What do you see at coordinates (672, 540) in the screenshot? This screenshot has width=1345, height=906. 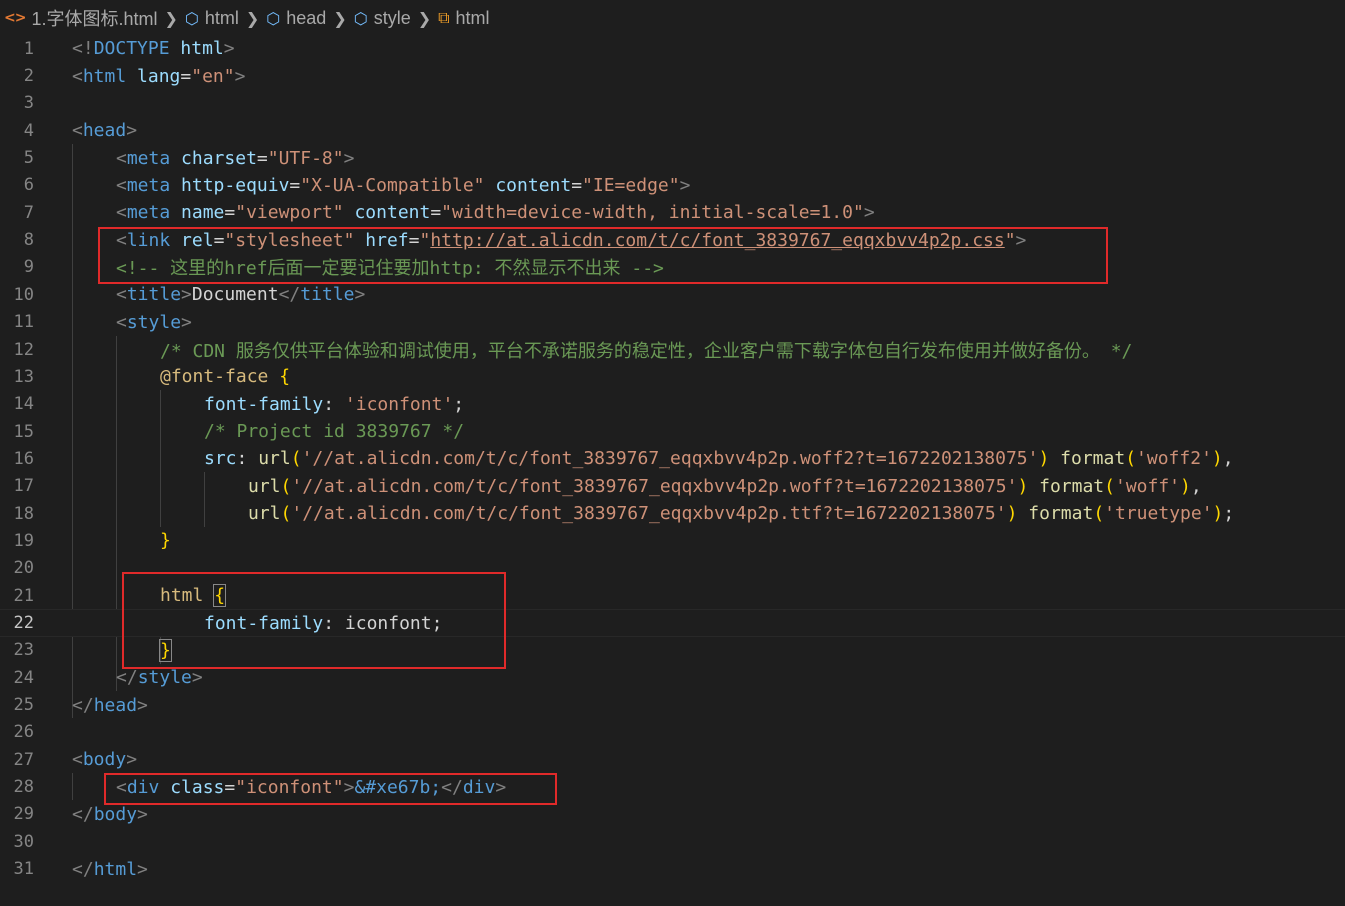 I see `code-line: 19 }` at bounding box center [672, 540].